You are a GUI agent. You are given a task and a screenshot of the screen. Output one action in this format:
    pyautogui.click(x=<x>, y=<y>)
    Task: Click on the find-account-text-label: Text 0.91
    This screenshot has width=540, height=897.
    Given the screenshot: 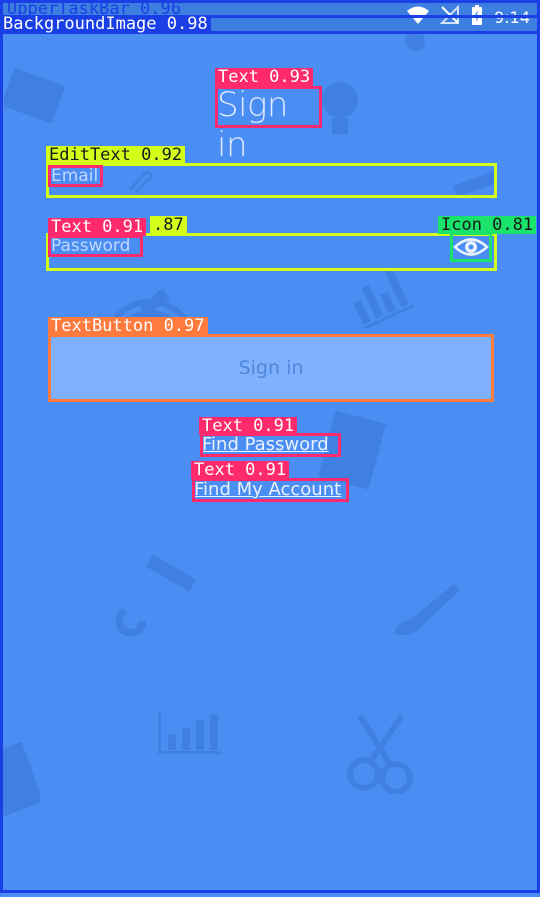 What is the action you would take?
    pyautogui.click(x=240, y=470)
    